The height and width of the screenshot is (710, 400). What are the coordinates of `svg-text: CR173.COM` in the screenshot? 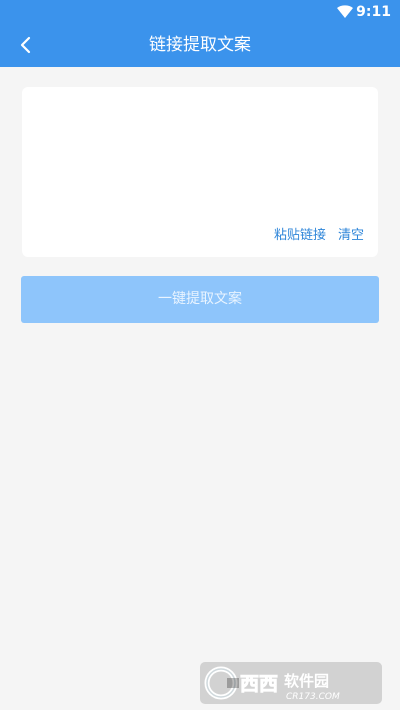 It's located at (313, 697).